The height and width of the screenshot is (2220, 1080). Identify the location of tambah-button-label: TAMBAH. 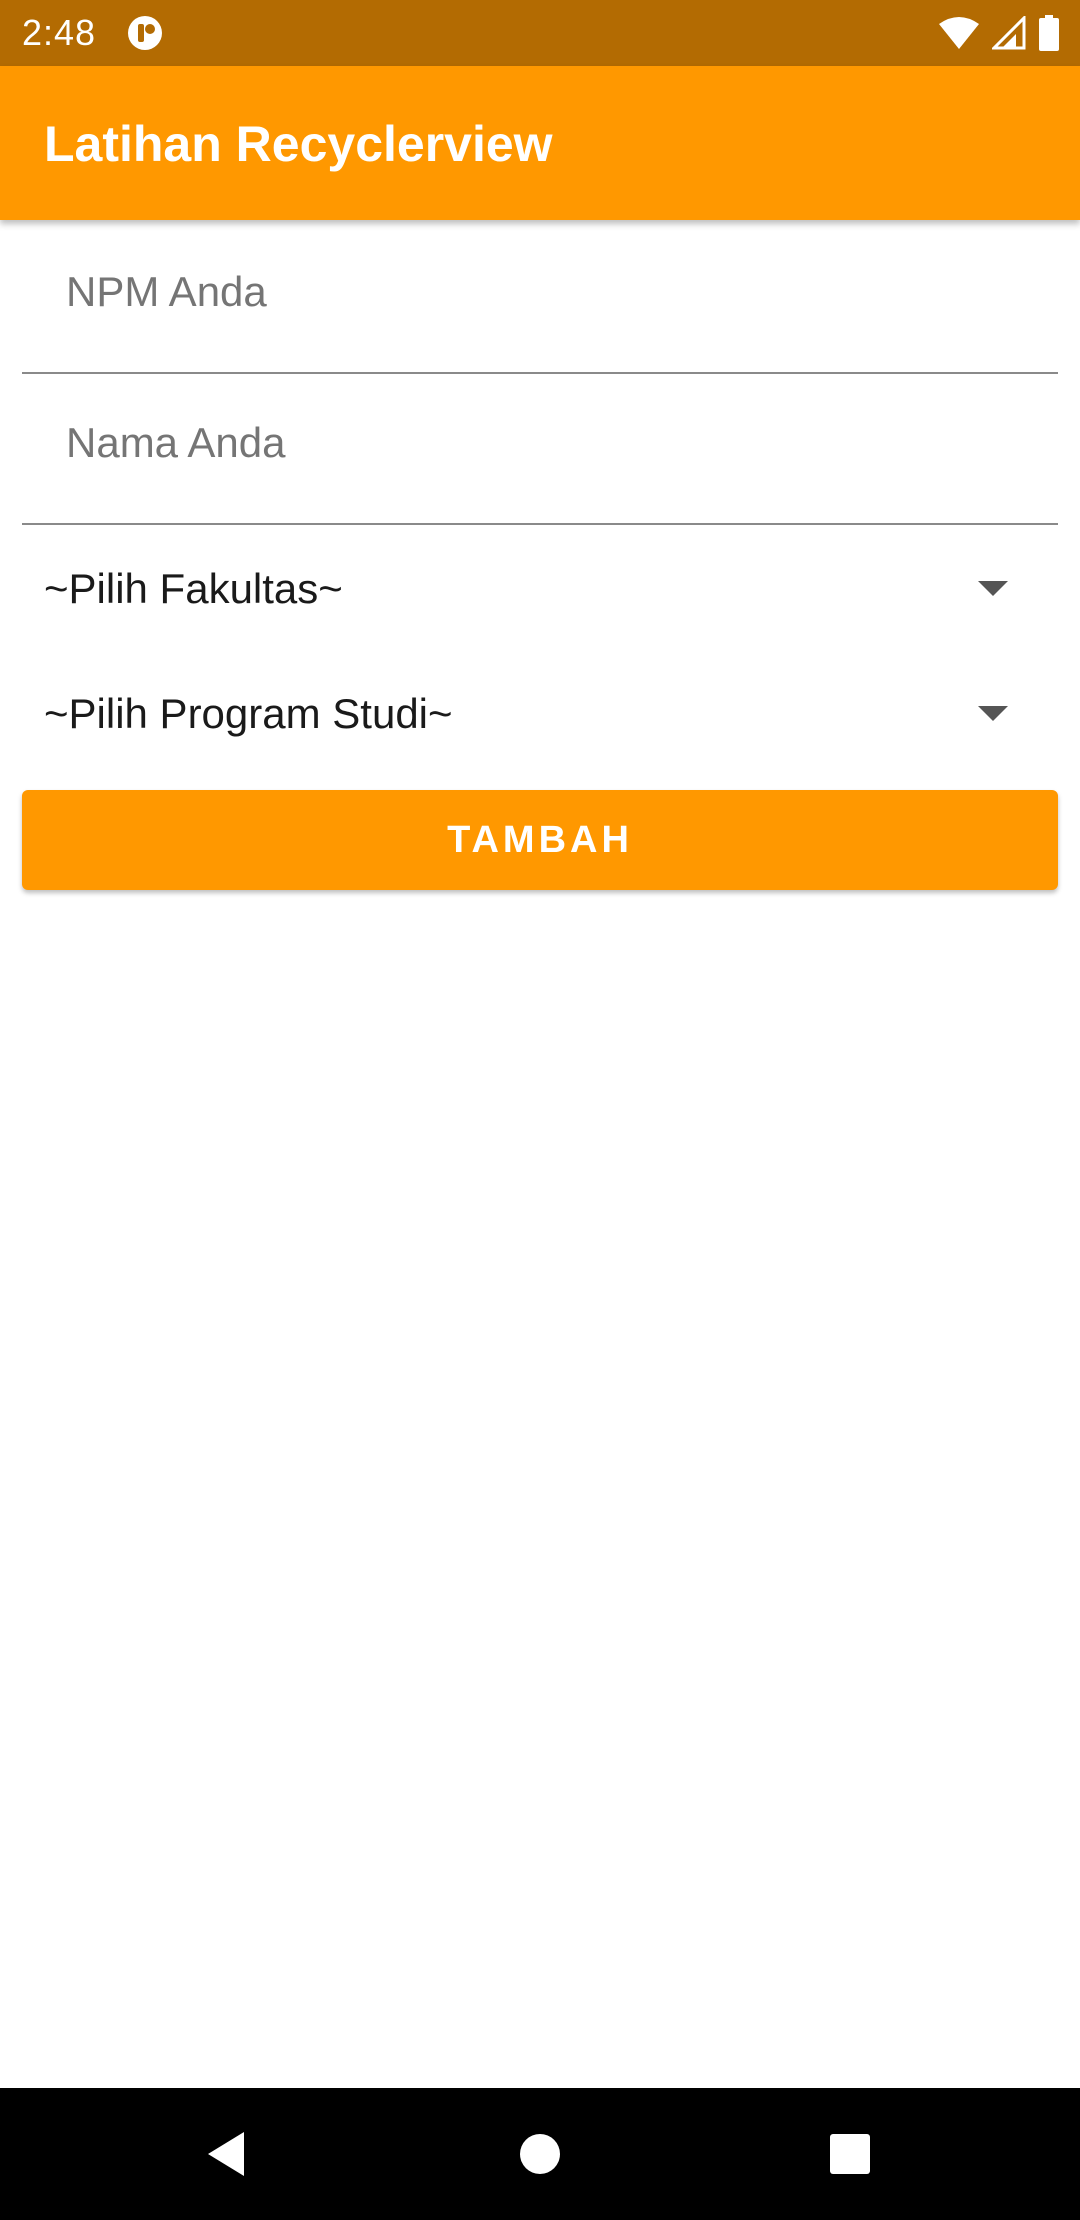
(540, 839).